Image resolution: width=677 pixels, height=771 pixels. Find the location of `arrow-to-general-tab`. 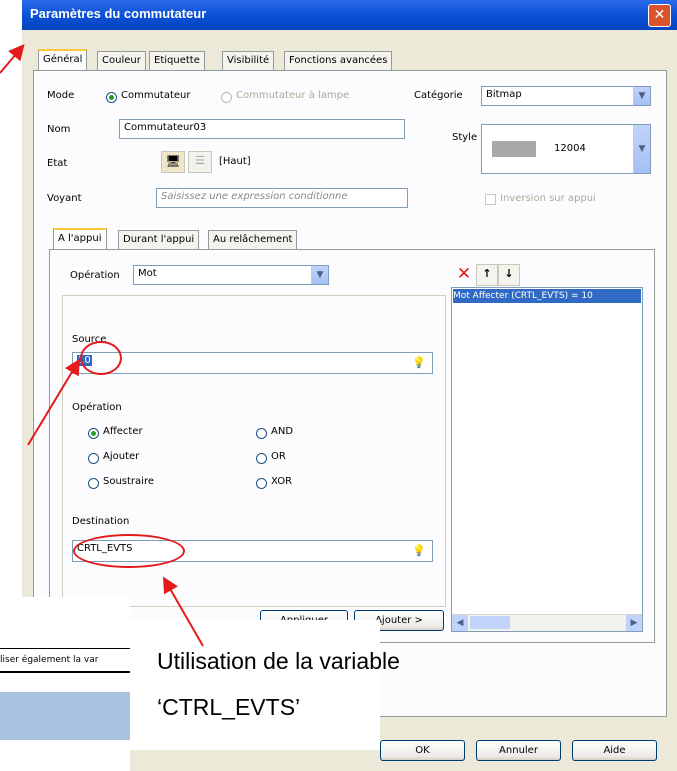

arrow-to-general-tab is located at coordinates (12, 58).